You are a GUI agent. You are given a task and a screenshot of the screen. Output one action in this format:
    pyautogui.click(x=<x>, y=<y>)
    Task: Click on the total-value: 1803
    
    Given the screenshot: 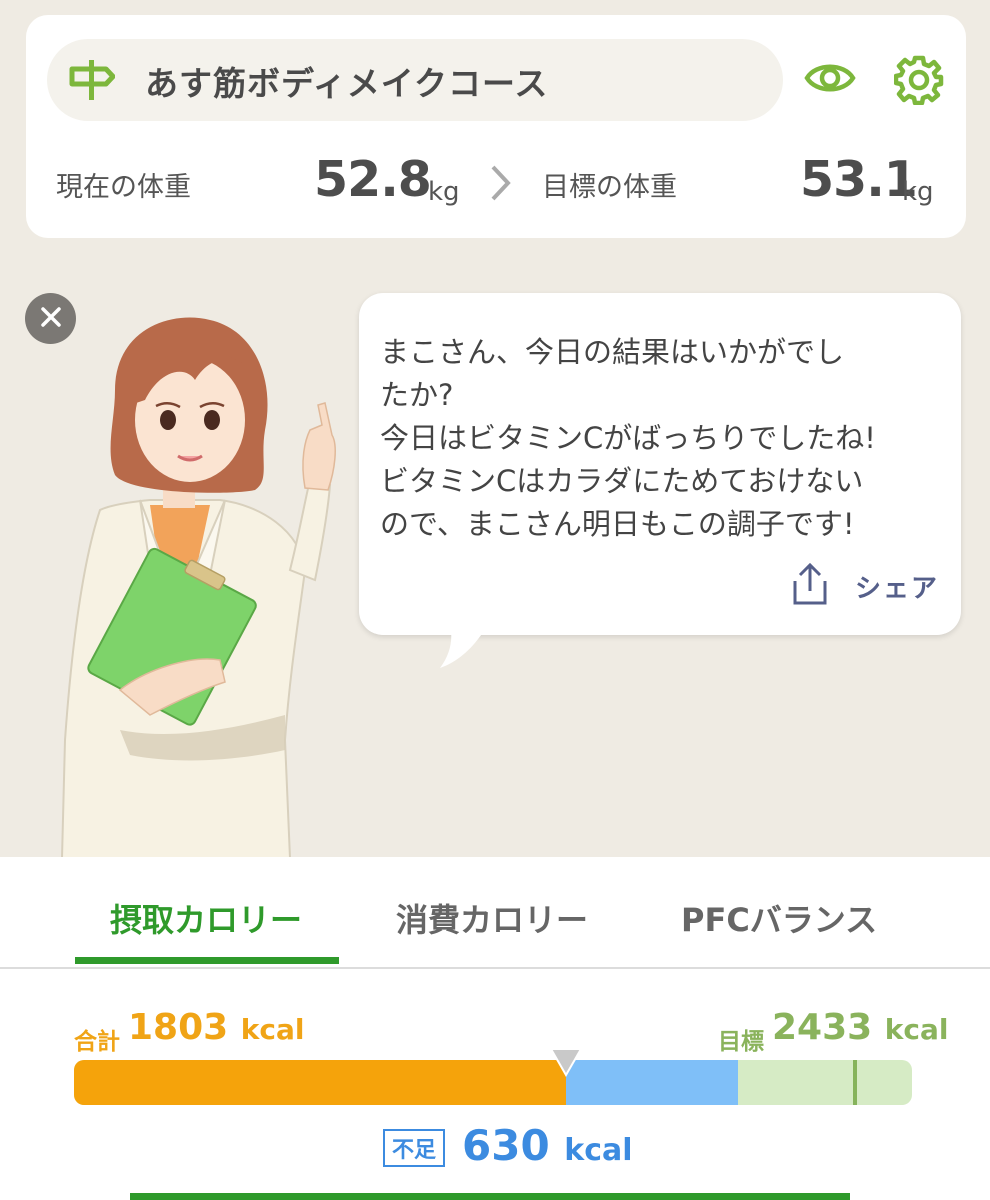 What is the action you would take?
    pyautogui.click(x=178, y=1027)
    